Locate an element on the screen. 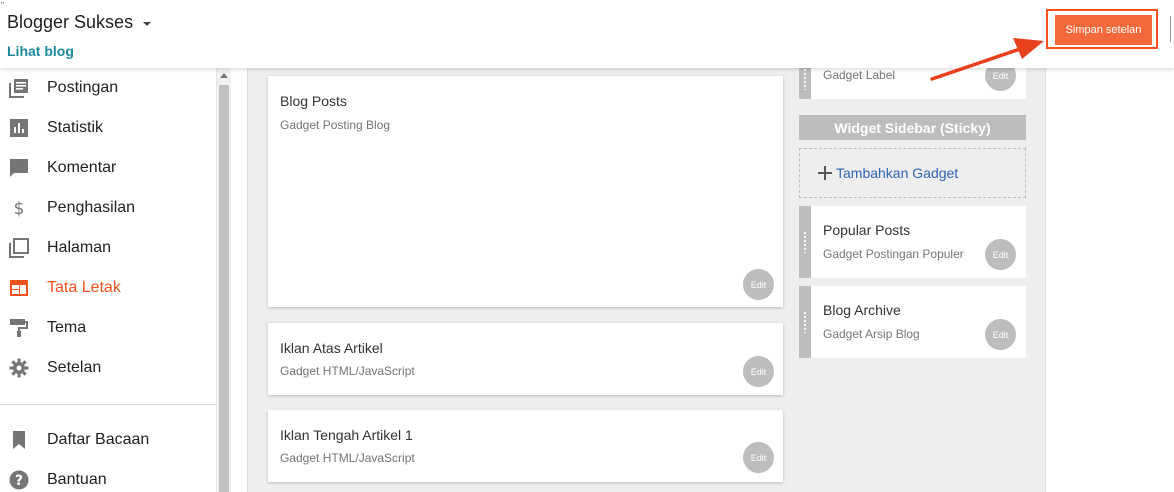 The width and height of the screenshot is (1174, 492). sidebar-item-daftar-bacaan: Daftar Bacaan is located at coordinates (108, 440).